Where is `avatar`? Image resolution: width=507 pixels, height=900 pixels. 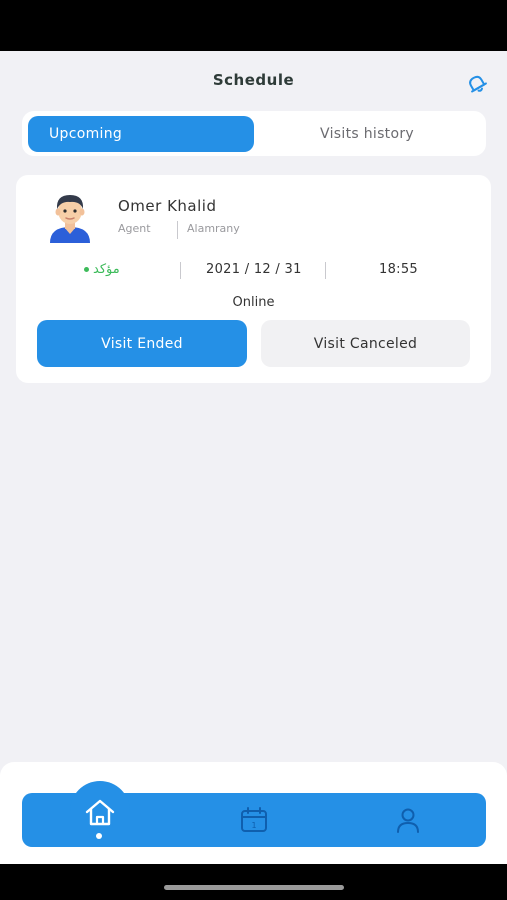 avatar is located at coordinates (70, 217).